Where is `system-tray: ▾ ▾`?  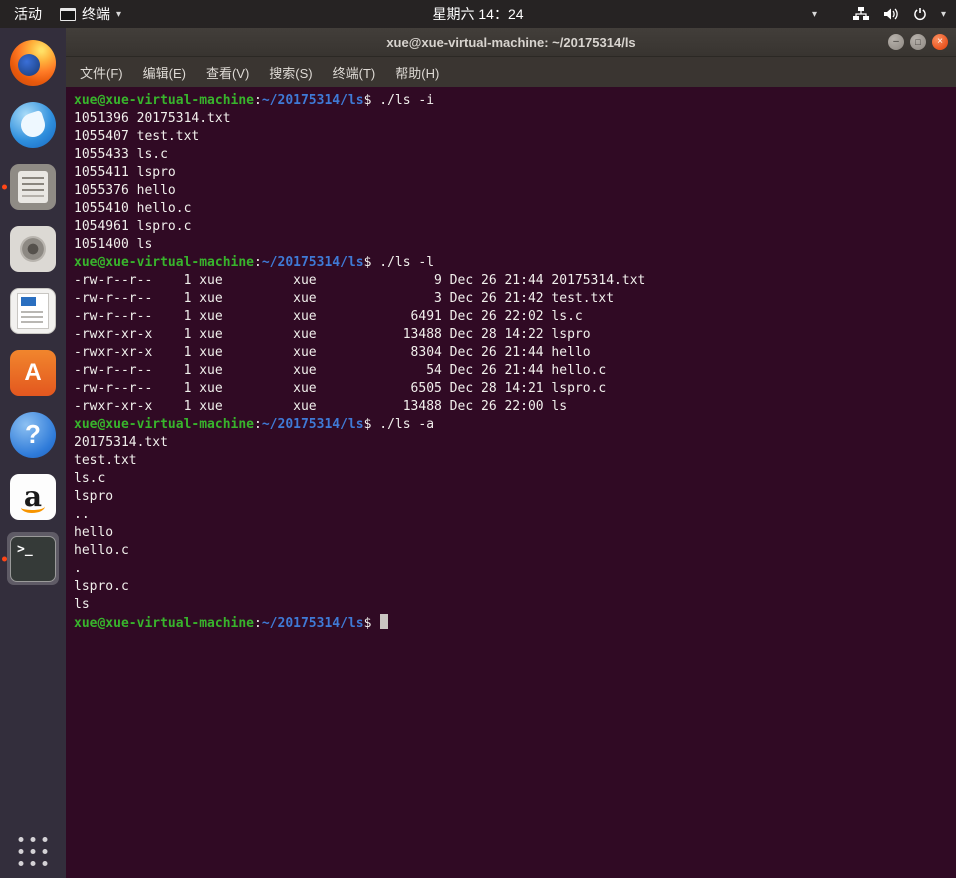
system-tray: ▾ ▾ is located at coordinates (884, 14).